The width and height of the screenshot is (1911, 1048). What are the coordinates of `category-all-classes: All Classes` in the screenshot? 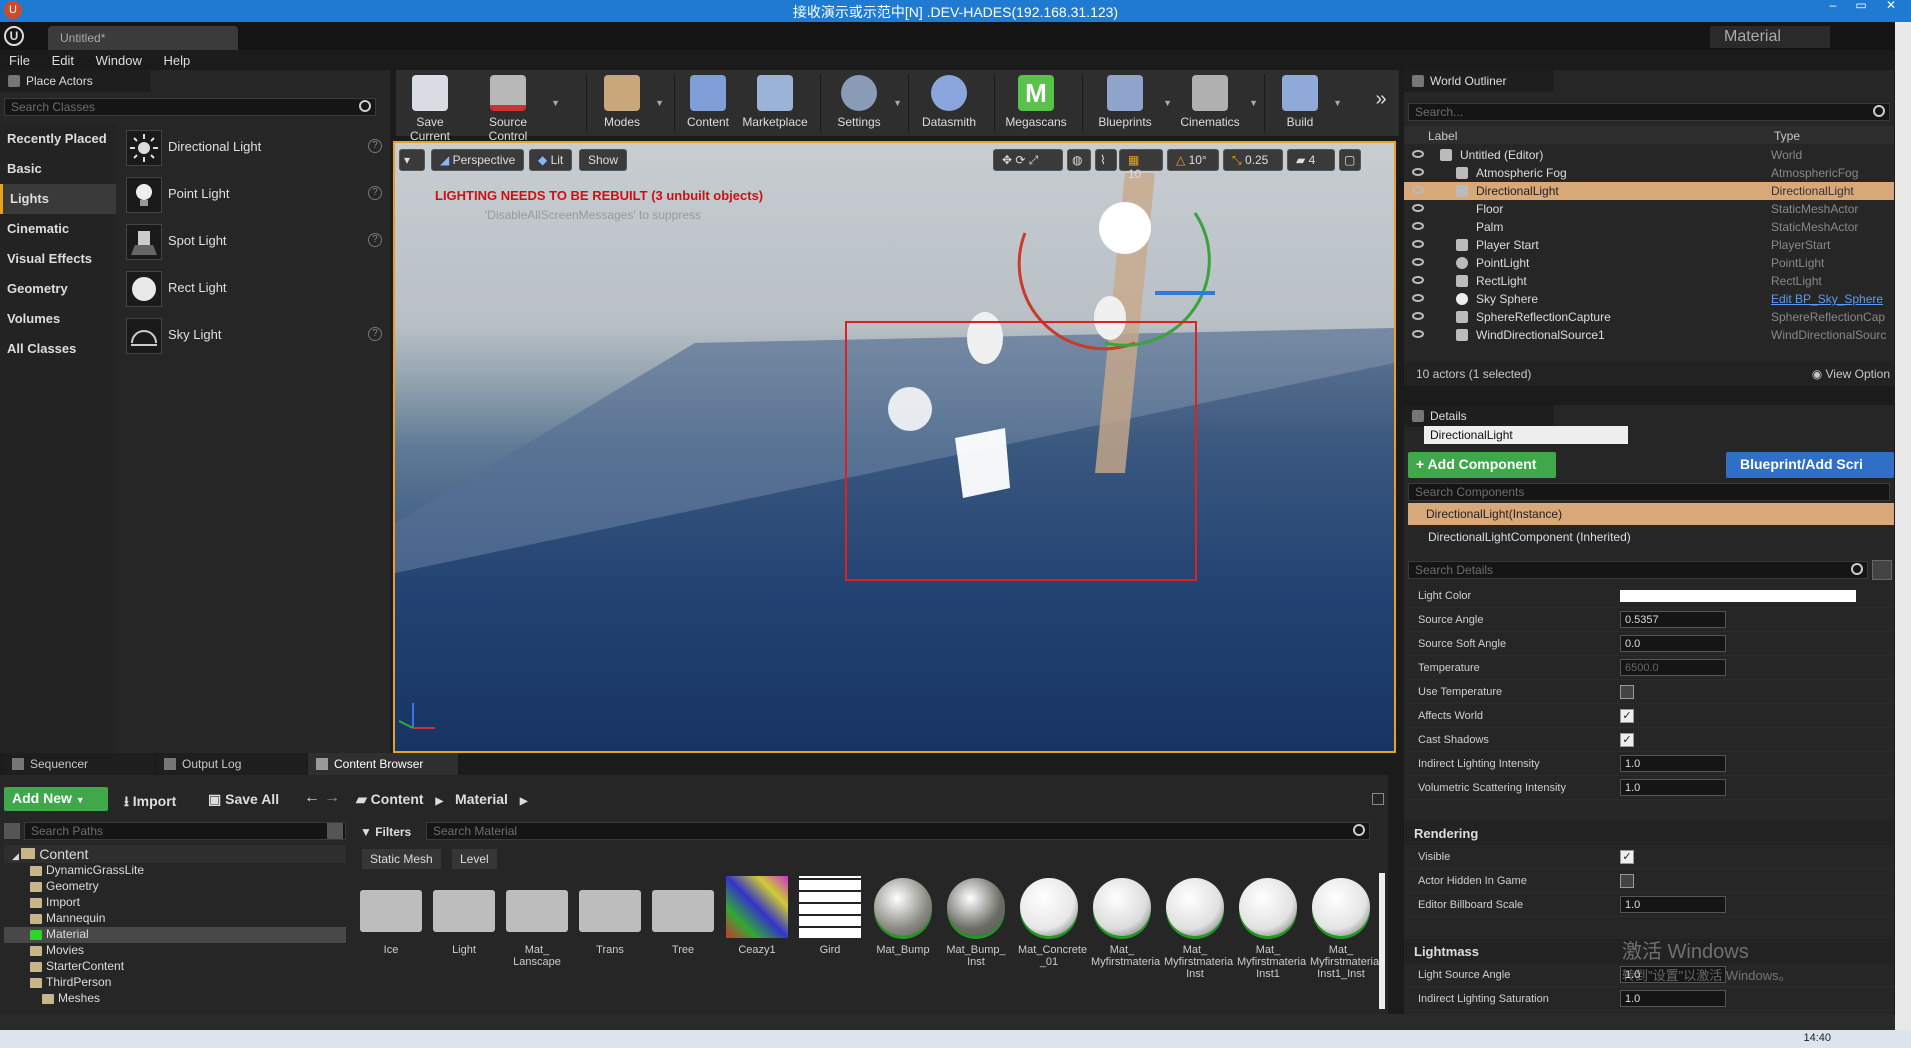 It's located at (58, 349).